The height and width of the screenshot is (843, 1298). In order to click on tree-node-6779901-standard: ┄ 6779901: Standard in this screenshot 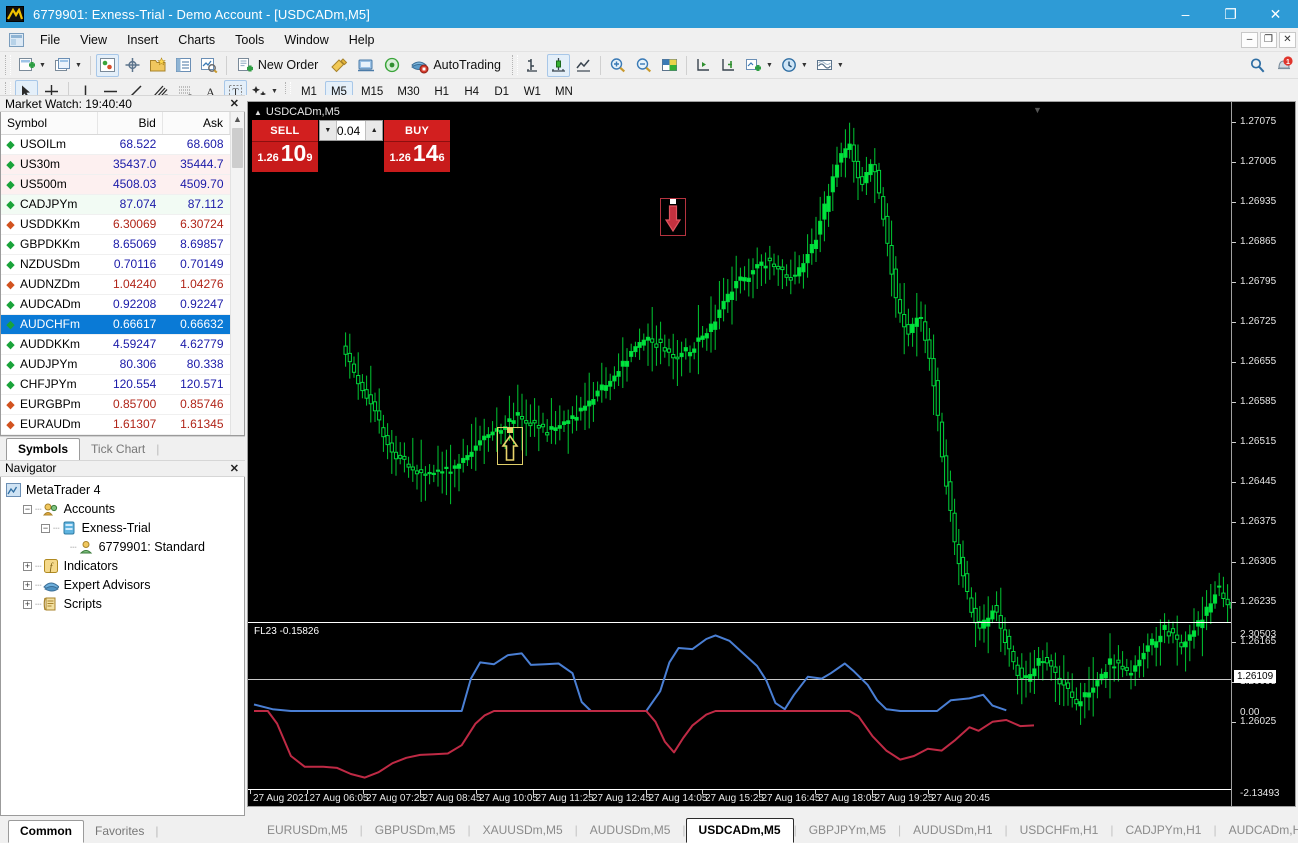, I will do `click(124, 547)`.